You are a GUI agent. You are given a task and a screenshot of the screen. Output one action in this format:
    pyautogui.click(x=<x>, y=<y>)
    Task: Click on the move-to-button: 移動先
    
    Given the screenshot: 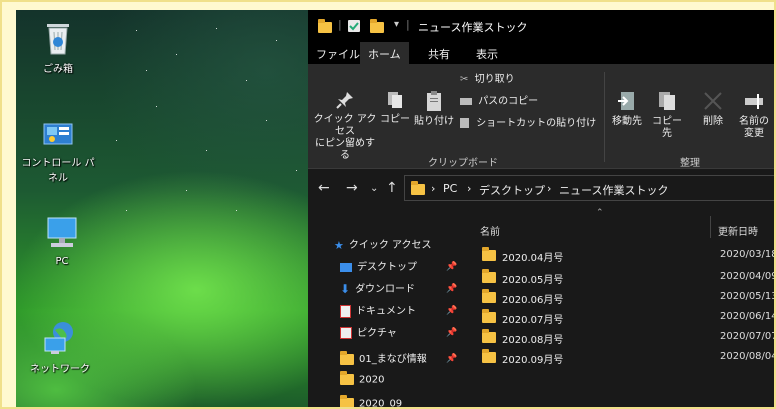 What is the action you would take?
    pyautogui.click(x=627, y=109)
    